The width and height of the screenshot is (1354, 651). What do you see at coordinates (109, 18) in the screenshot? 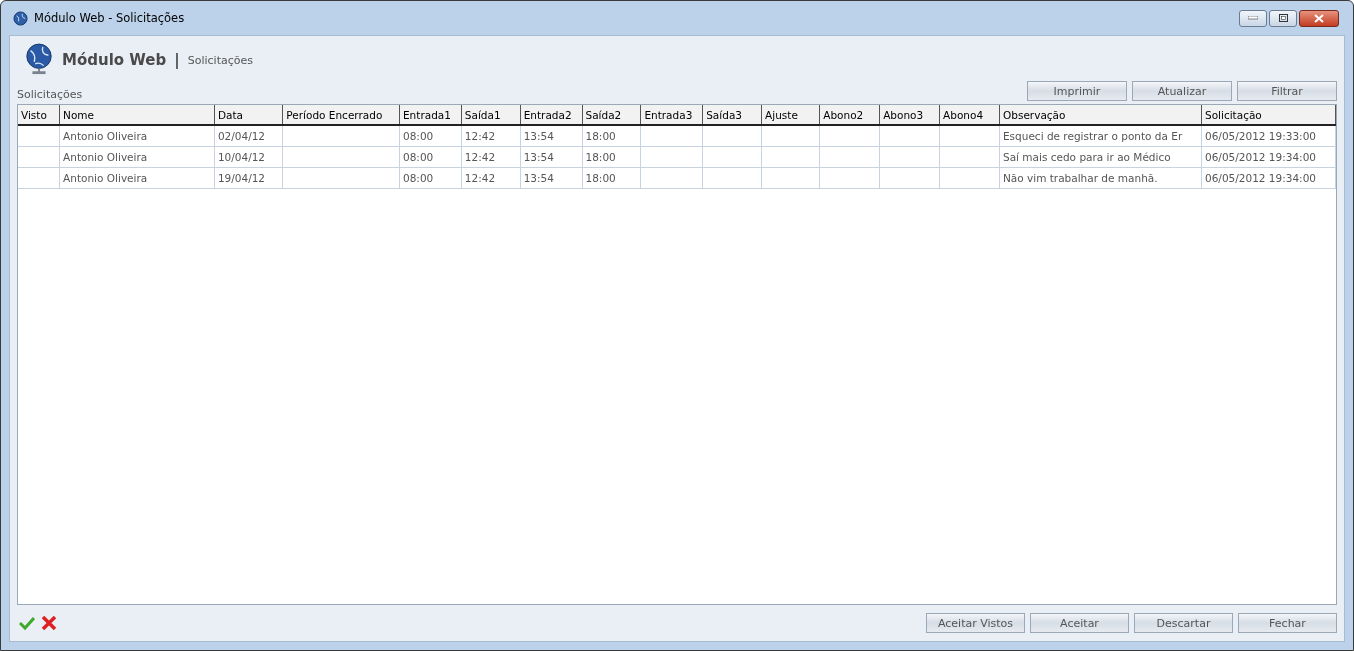
I see `window-title: Módulo Web - Solicitações` at bounding box center [109, 18].